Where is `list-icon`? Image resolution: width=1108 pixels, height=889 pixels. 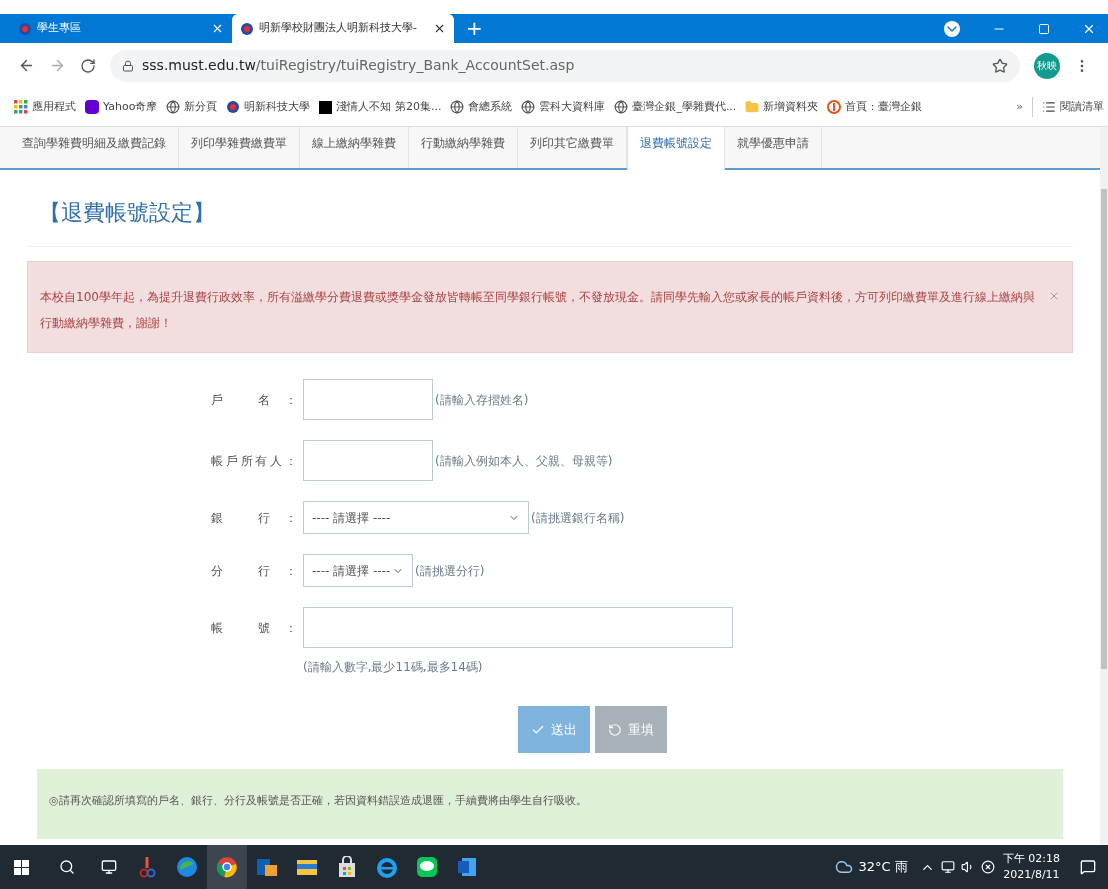 list-icon is located at coordinates (1049, 107).